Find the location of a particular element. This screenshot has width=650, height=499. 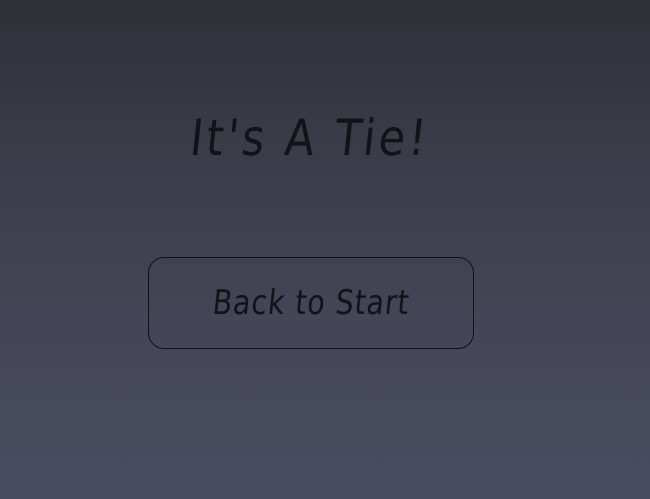

result-title: It's A Tie! is located at coordinates (310, 138).